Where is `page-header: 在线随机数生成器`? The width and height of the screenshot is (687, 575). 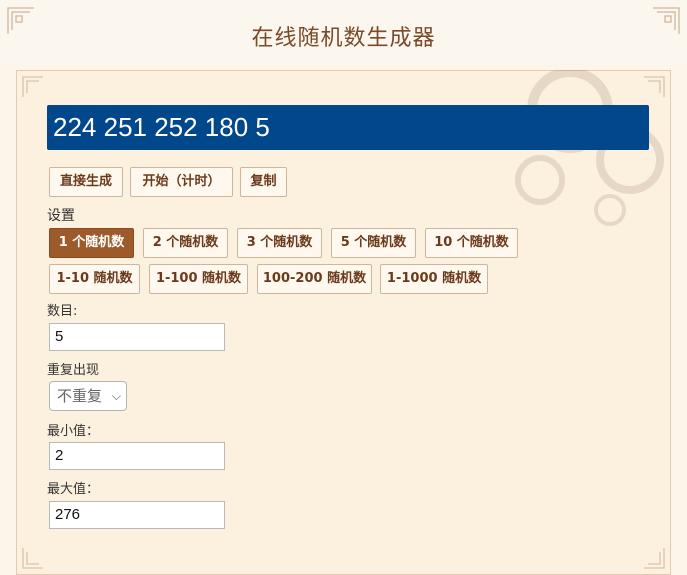
page-header: 在线随机数生成器 is located at coordinates (343, 32).